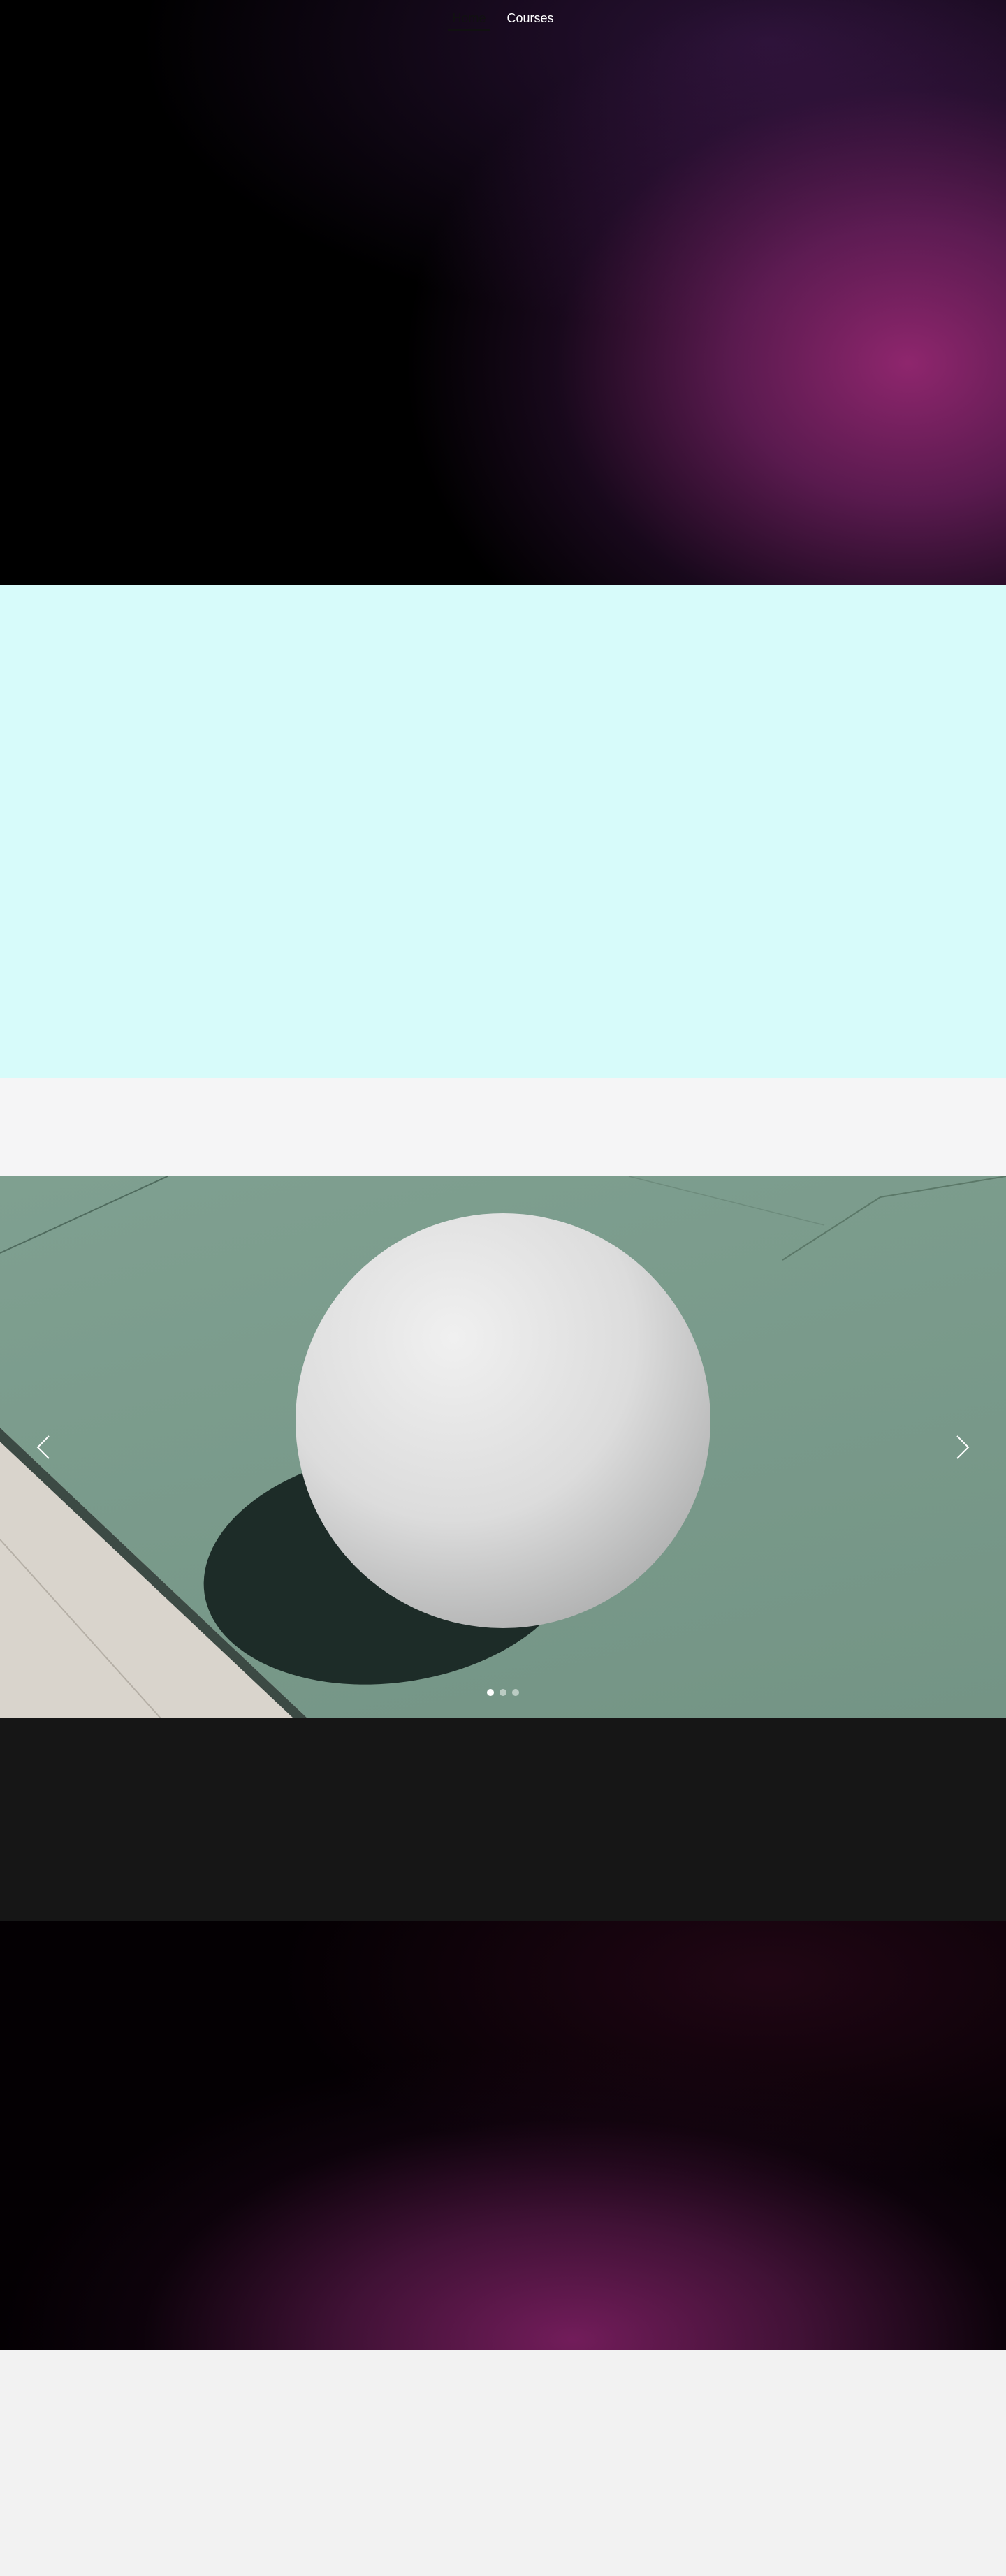  I want to click on slider-next-button, so click(962, 1447).